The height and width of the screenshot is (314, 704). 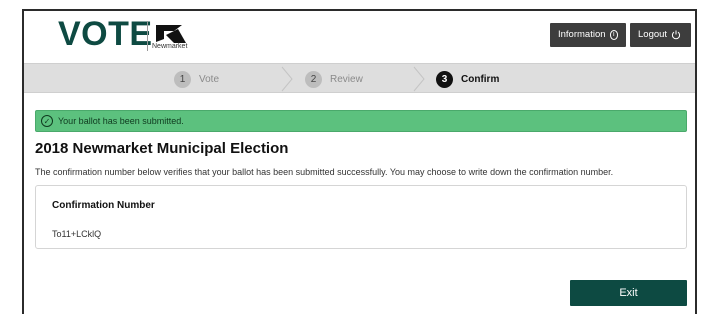 What do you see at coordinates (77, 234) in the screenshot?
I see `confirmation-number: To11+LCklQ` at bounding box center [77, 234].